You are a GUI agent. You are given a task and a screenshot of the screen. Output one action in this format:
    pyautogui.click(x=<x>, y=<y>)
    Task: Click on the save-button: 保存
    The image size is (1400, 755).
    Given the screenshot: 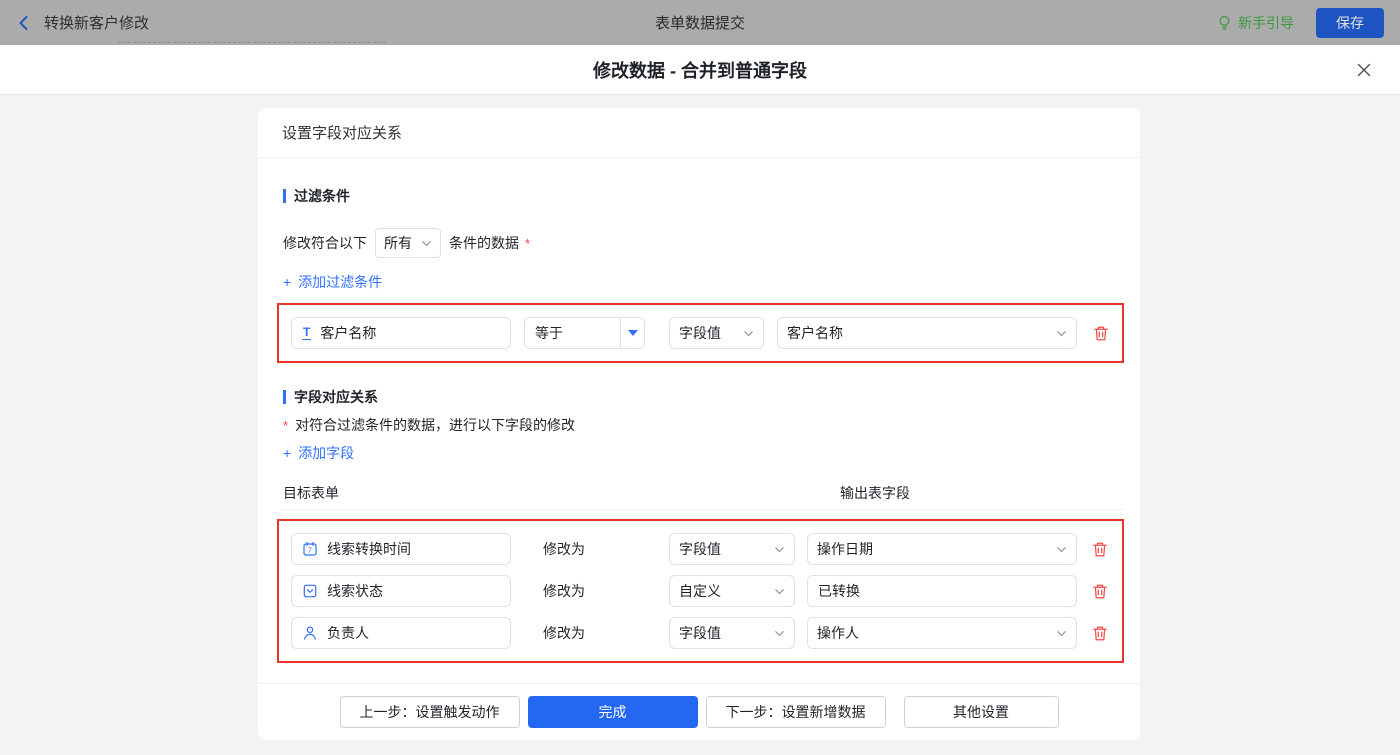 What is the action you would take?
    pyautogui.click(x=1350, y=22)
    